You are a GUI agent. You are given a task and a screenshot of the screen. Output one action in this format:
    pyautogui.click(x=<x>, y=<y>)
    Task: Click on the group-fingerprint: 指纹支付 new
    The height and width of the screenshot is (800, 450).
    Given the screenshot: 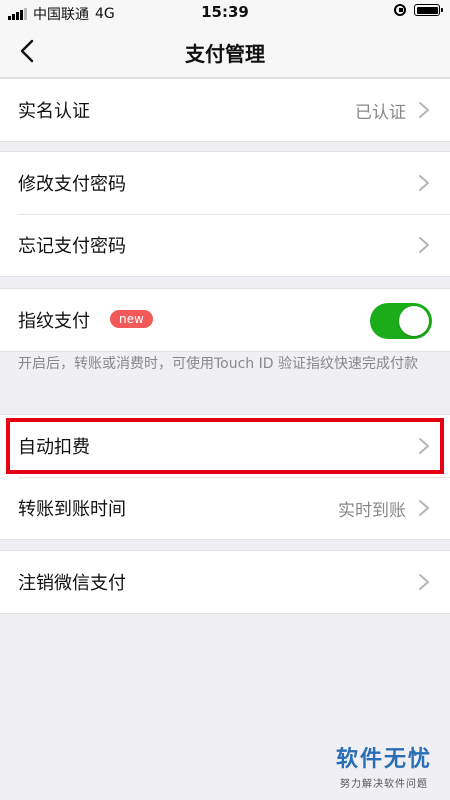 What is the action you would take?
    pyautogui.click(x=225, y=320)
    